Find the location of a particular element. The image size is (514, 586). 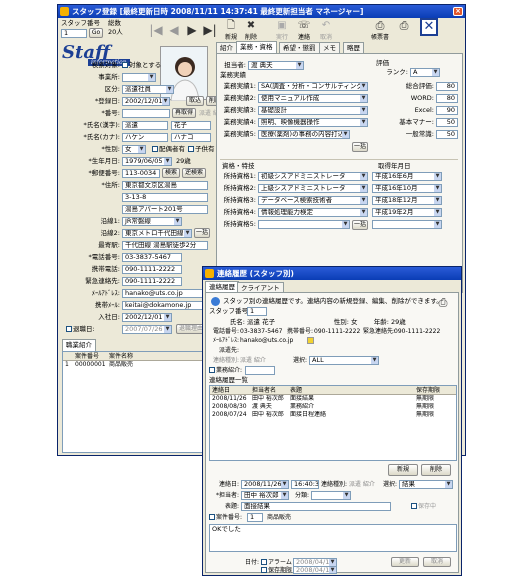

last-record-icon: ▶| is located at coordinates (210, 31).